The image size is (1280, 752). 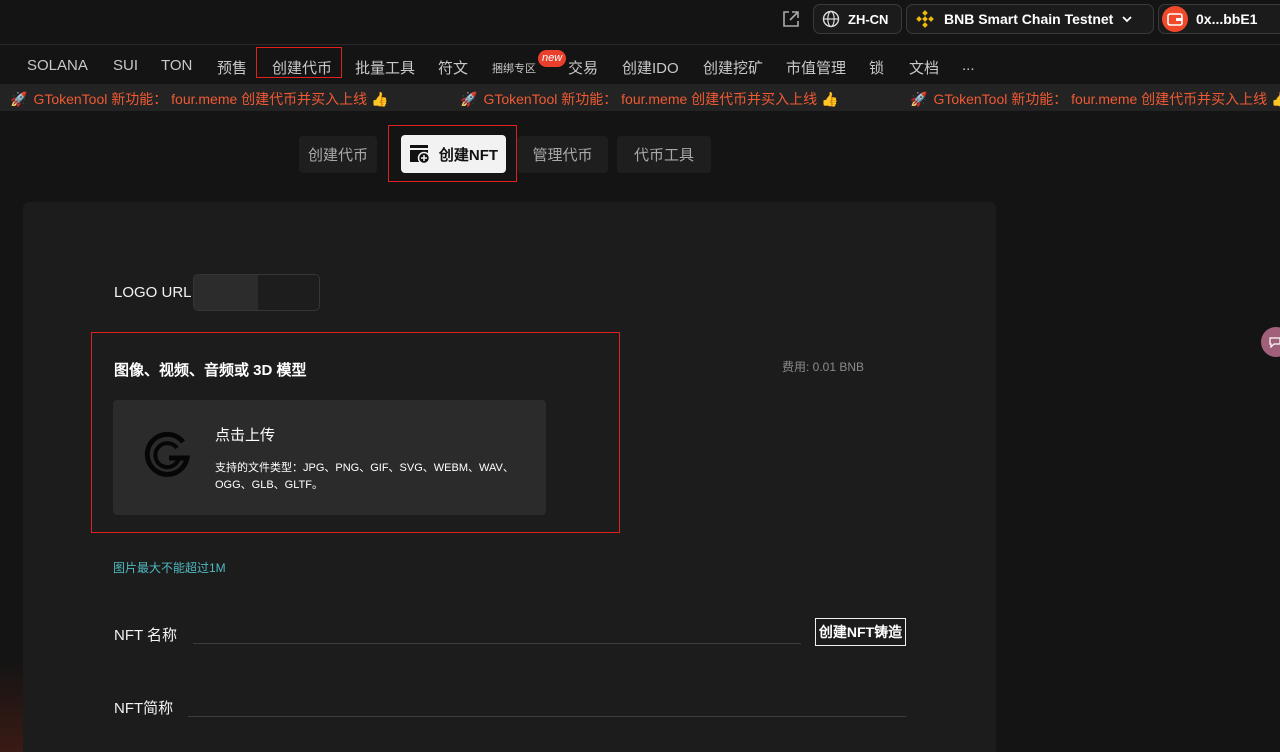 I want to click on nav-item-create-token: 创建代币, so click(x=299, y=62).